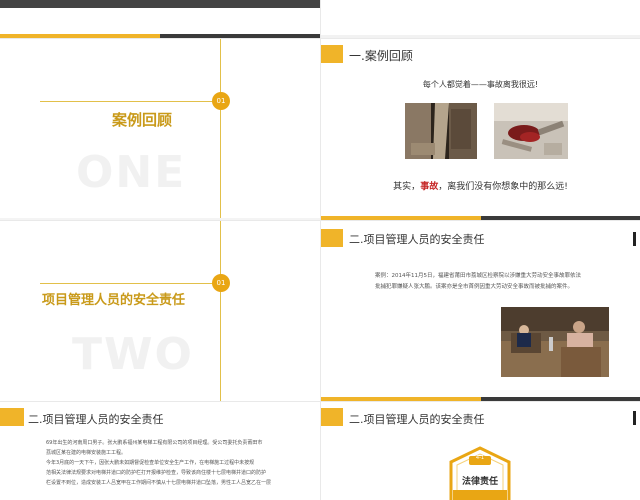  What do you see at coordinates (133, 354) in the screenshot?
I see `watermark-text: TWO` at bounding box center [133, 354].